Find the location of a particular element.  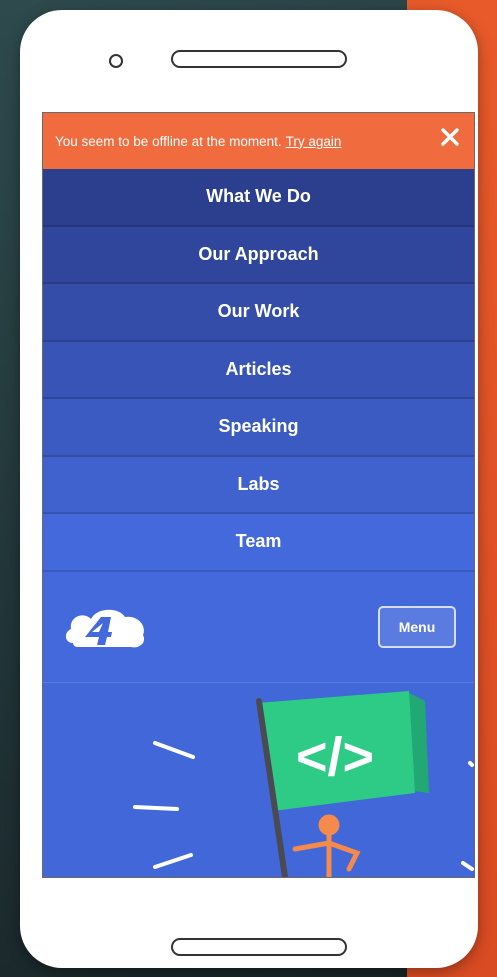

hero-illustration: </> is located at coordinates (303, 784).